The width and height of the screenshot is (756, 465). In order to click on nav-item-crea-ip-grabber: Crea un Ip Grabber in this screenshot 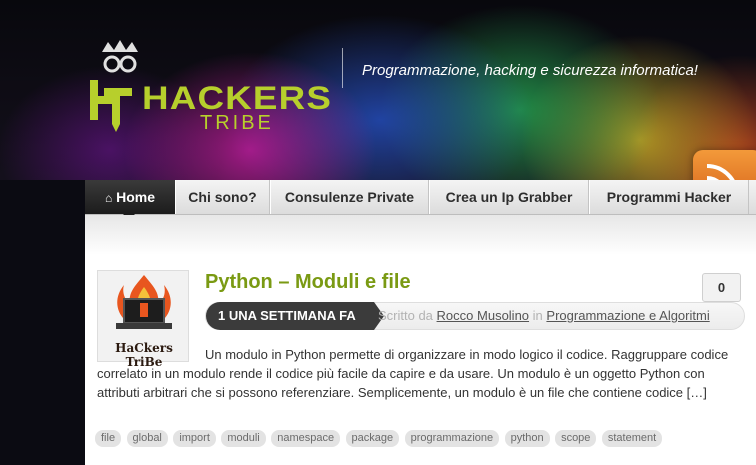, I will do `click(509, 197)`.